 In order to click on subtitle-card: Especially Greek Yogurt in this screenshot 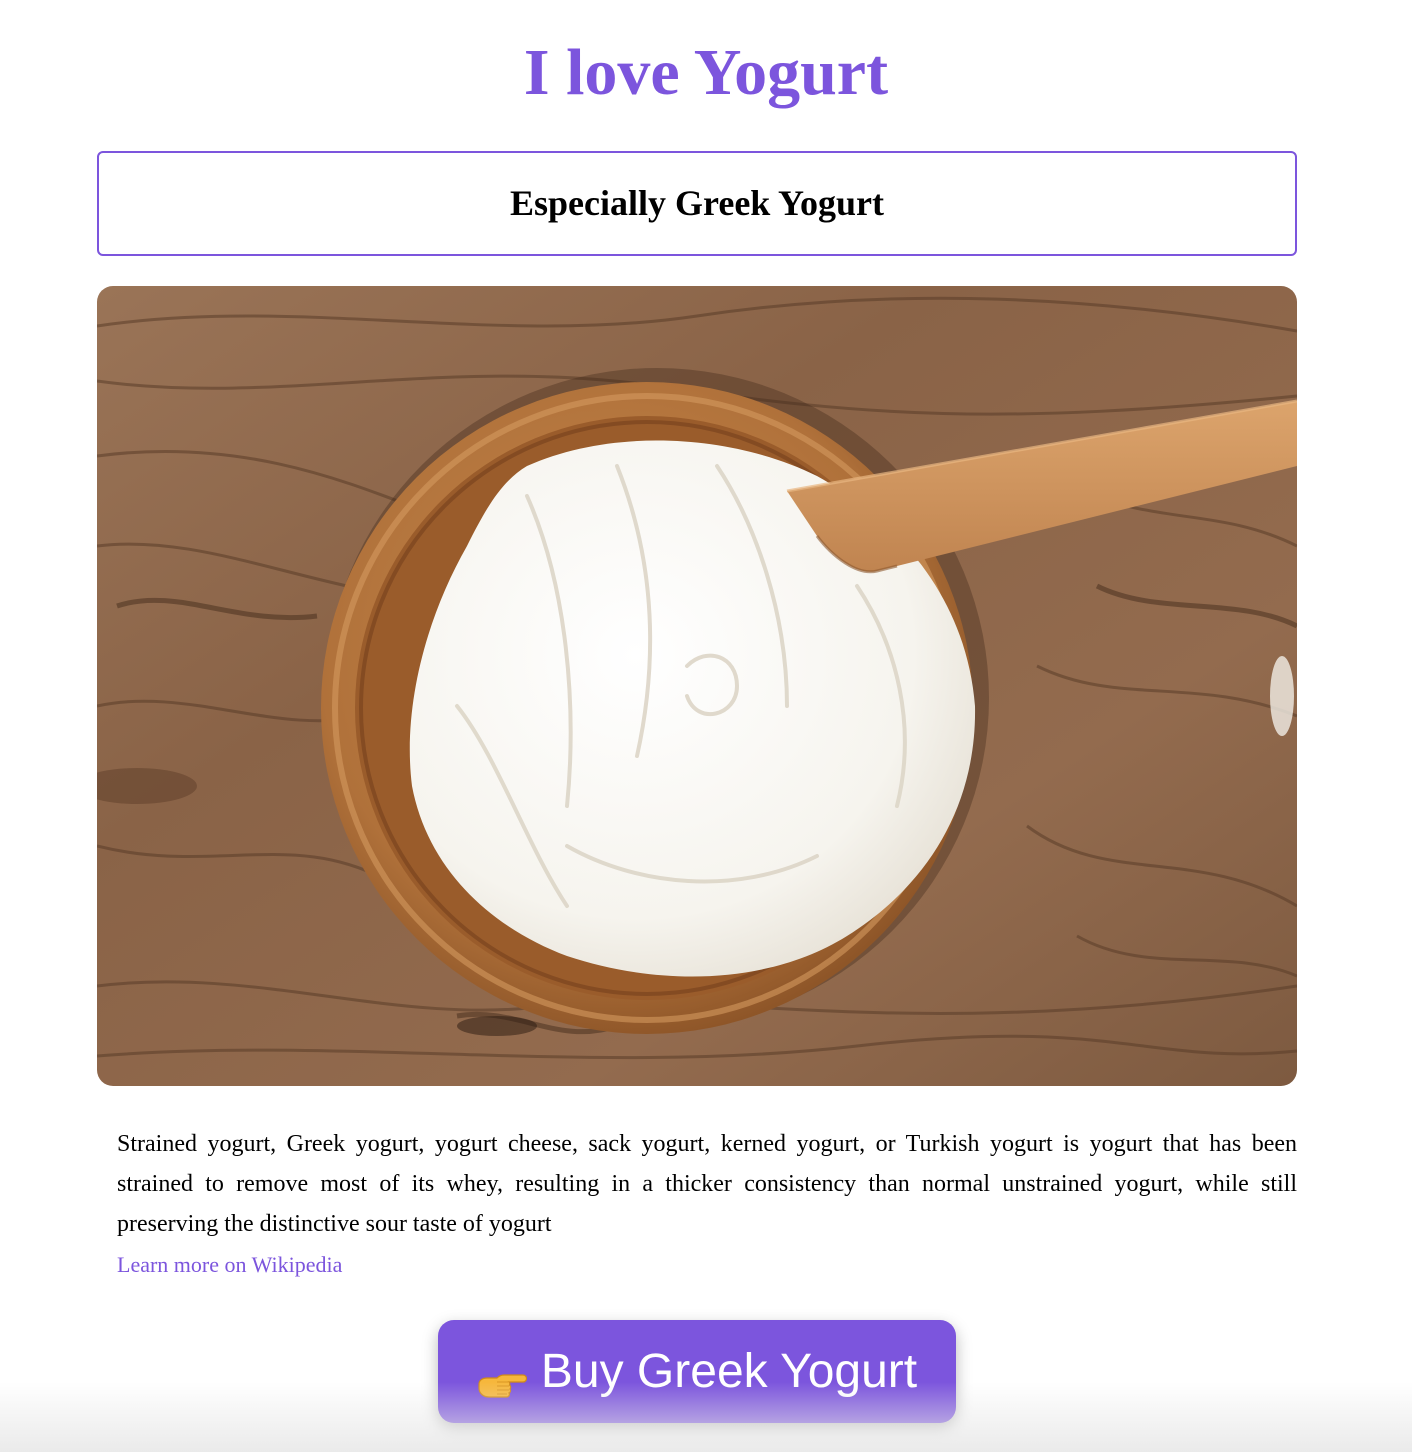, I will do `click(697, 203)`.